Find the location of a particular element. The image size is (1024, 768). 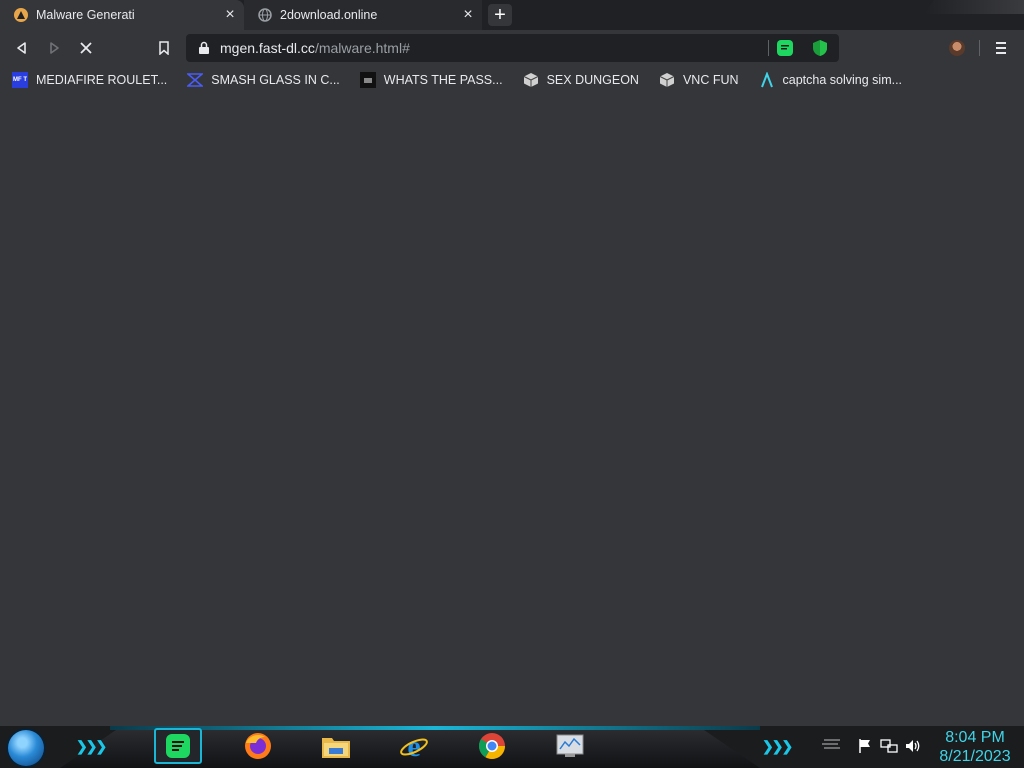

tab-title: 2download.online is located at coordinates (329, 15).